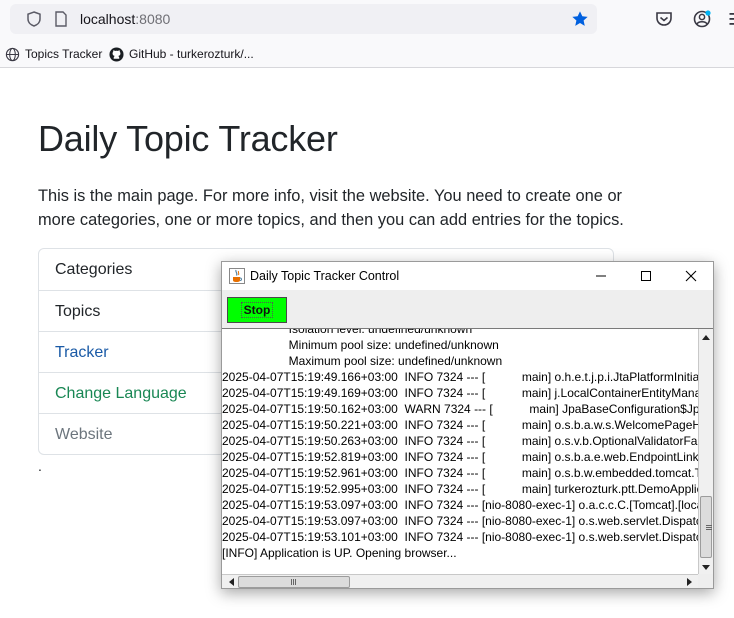 This screenshot has height=618, width=734. What do you see at coordinates (231, 582) in the screenshot?
I see `scroll-left-arrow-icon` at bounding box center [231, 582].